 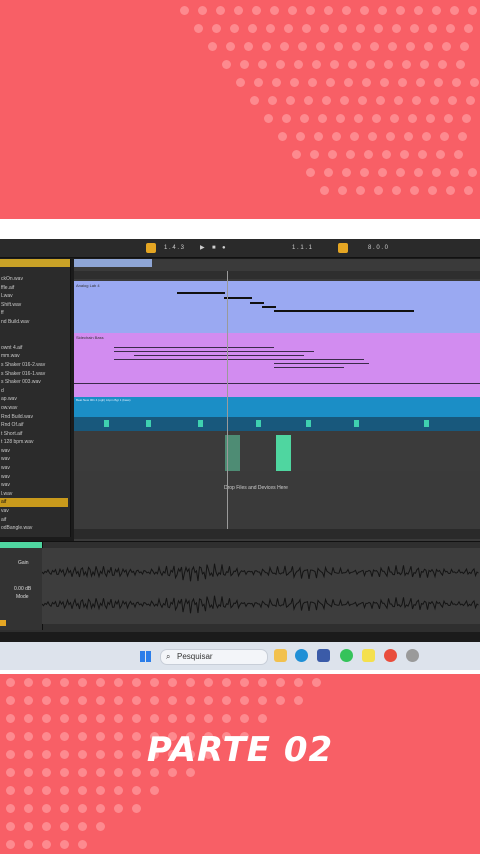 I want to click on track-beat: Beat New 001 4 (ugh) Lbpm Bgt 1 (bass), so click(x=277, y=407).